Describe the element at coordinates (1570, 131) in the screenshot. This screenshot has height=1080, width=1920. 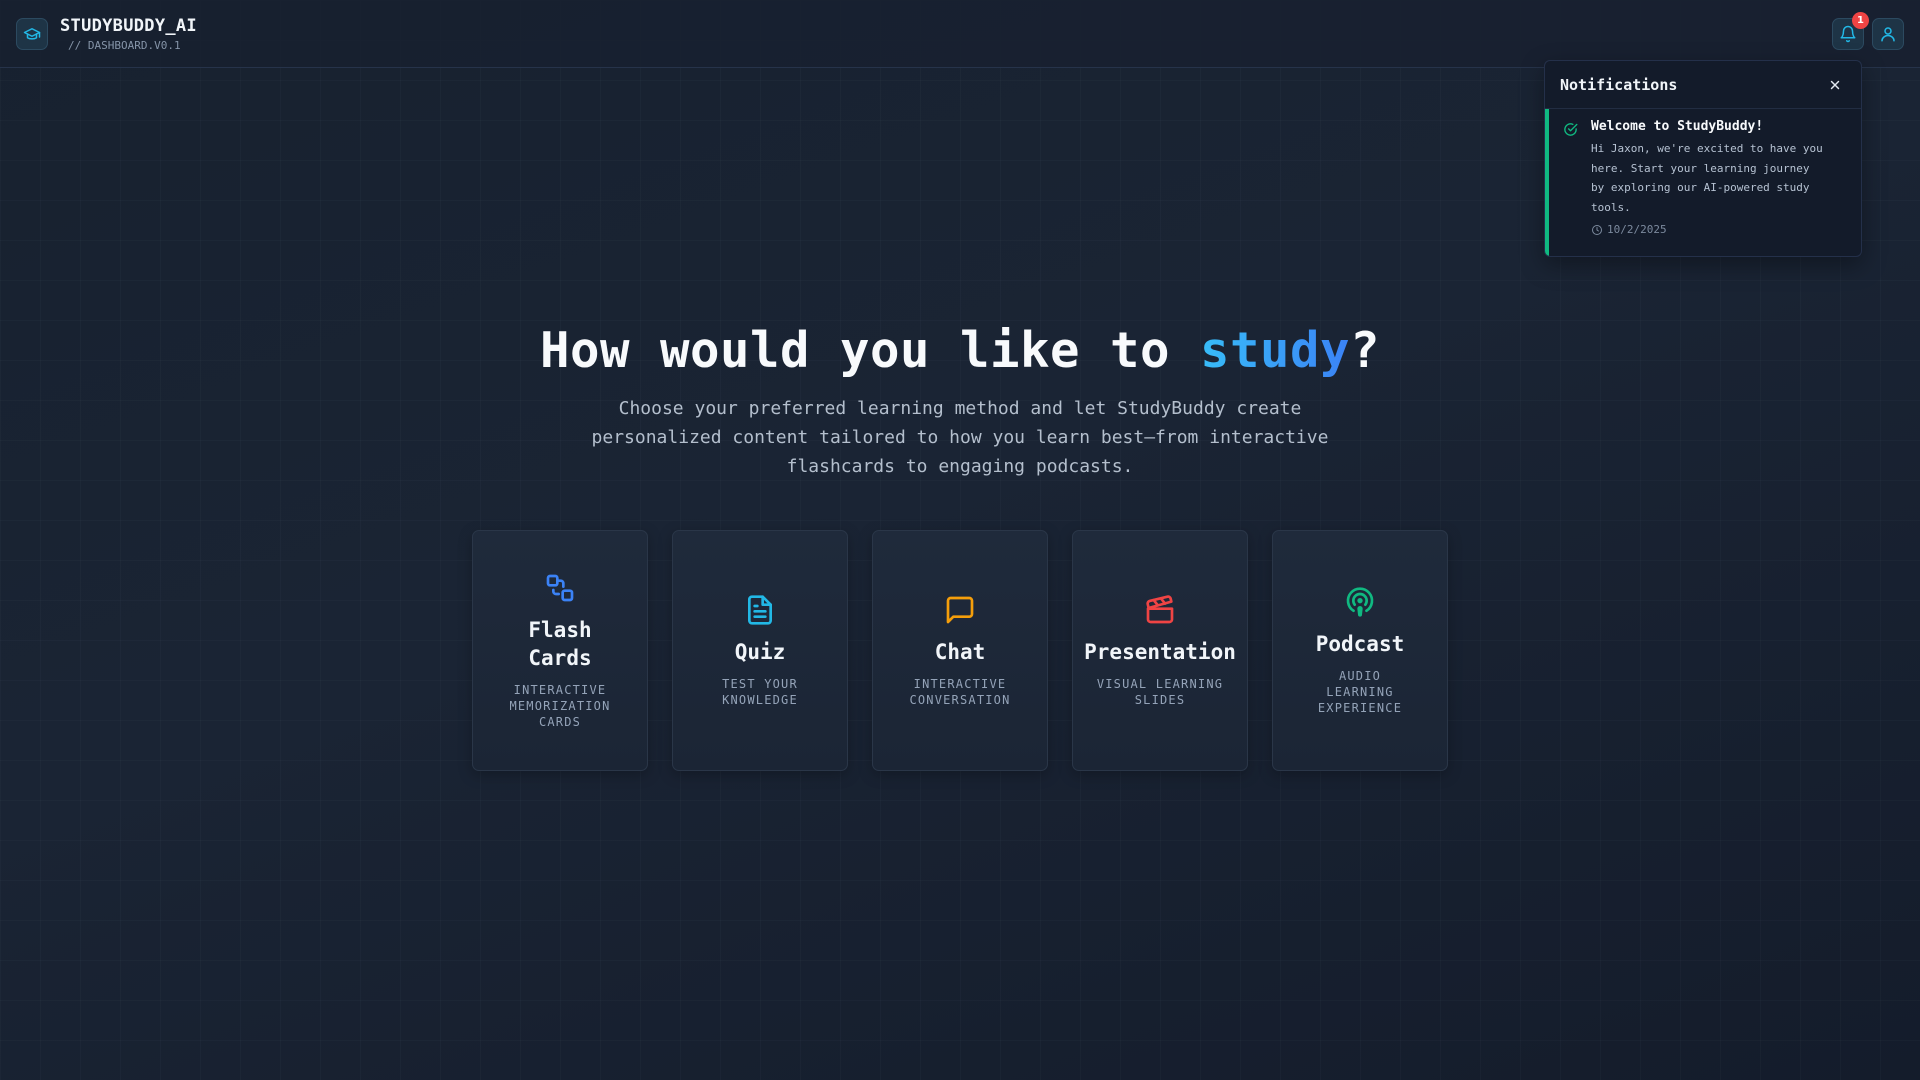
I see `check-circle-icon` at that location.